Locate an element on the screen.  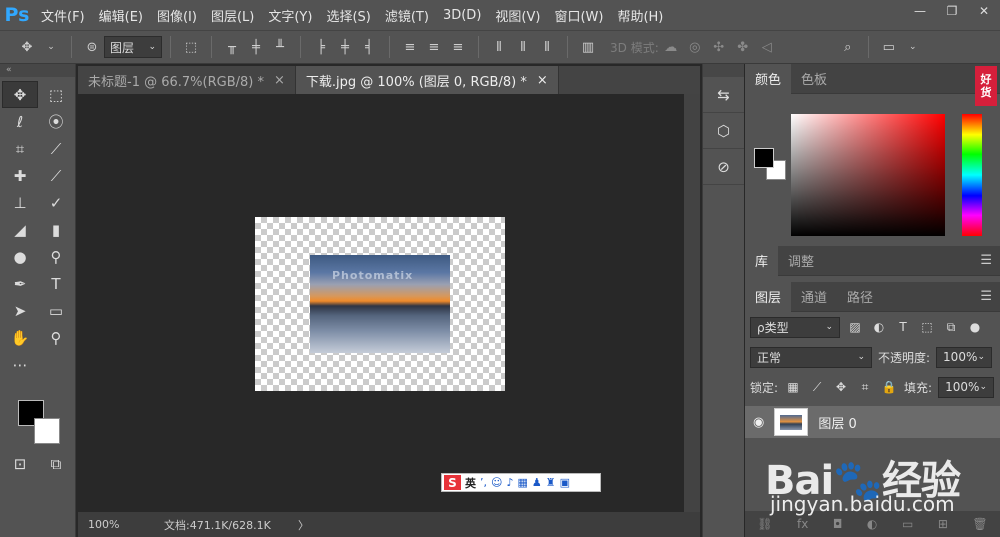
more-tools-icon: ⋯ is located at coordinates (20, 364).